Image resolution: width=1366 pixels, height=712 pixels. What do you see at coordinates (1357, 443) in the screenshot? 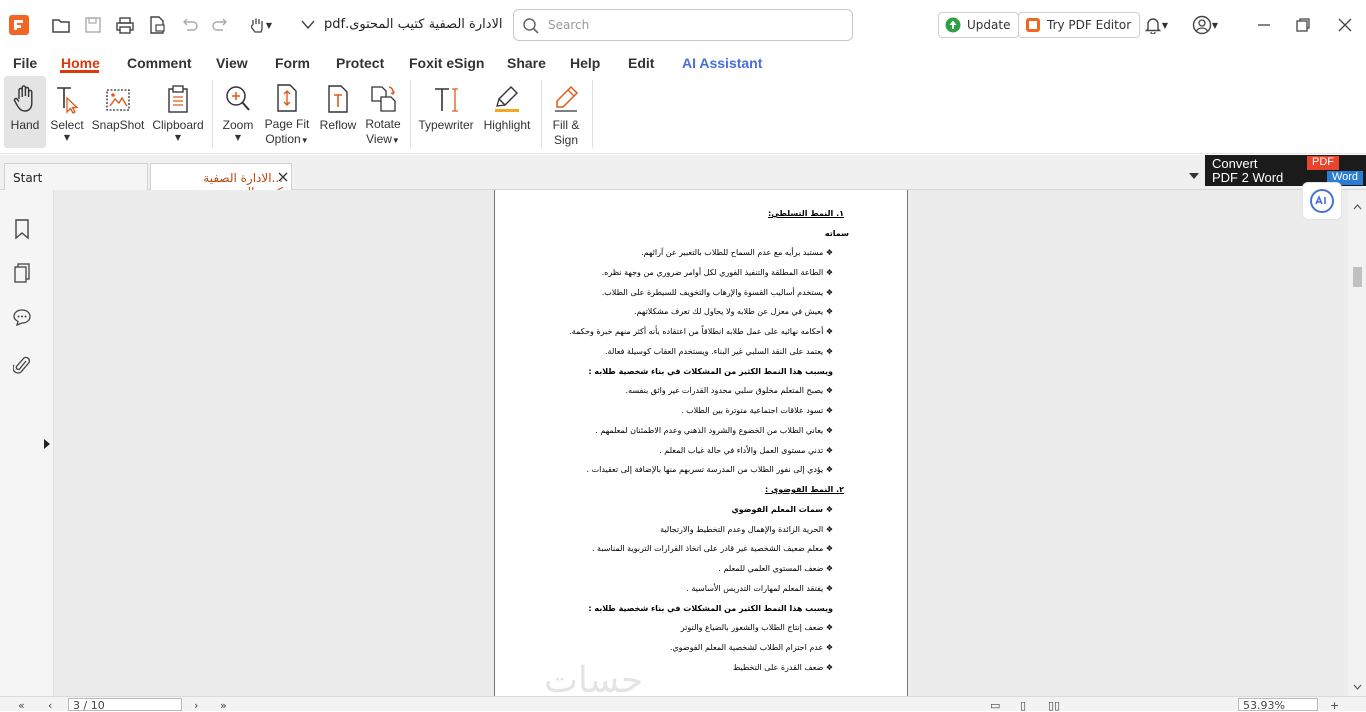
I see `vertical-scrollbar` at bounding box center [1357, 443].